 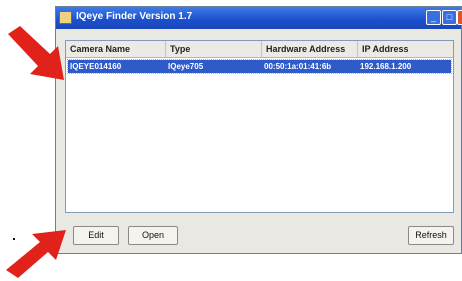 I want to click on cell-hardware-address: 00:50:1a:01:41:6b, so click(x=298, y=66).